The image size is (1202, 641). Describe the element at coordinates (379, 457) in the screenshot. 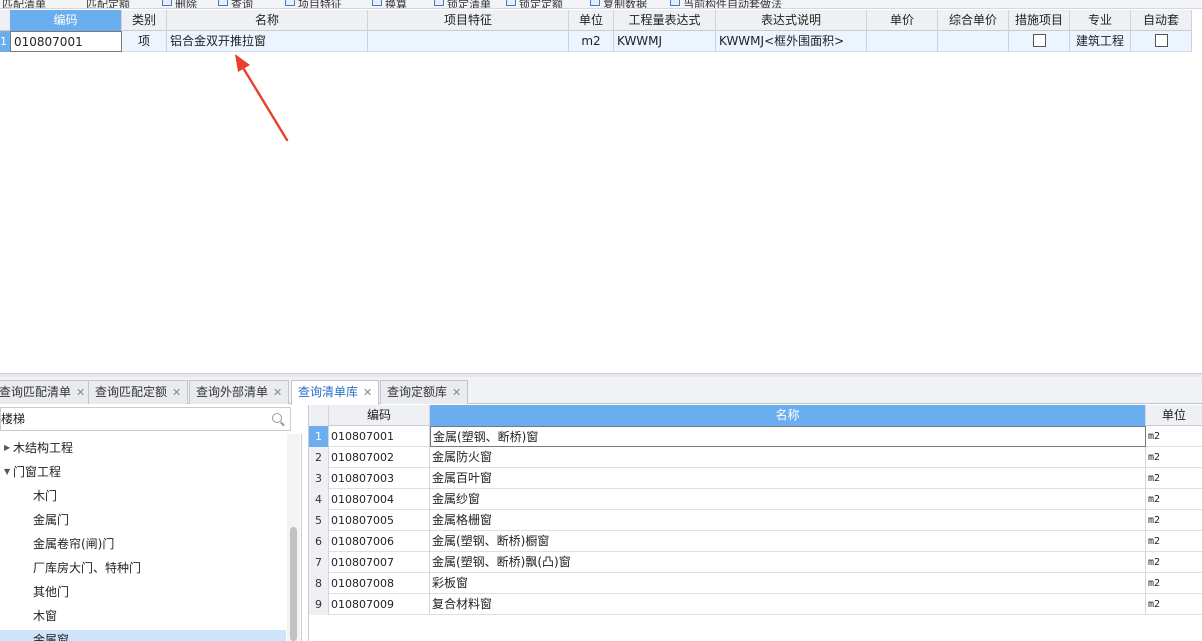

I see `cell-code: 010807002` at that location.